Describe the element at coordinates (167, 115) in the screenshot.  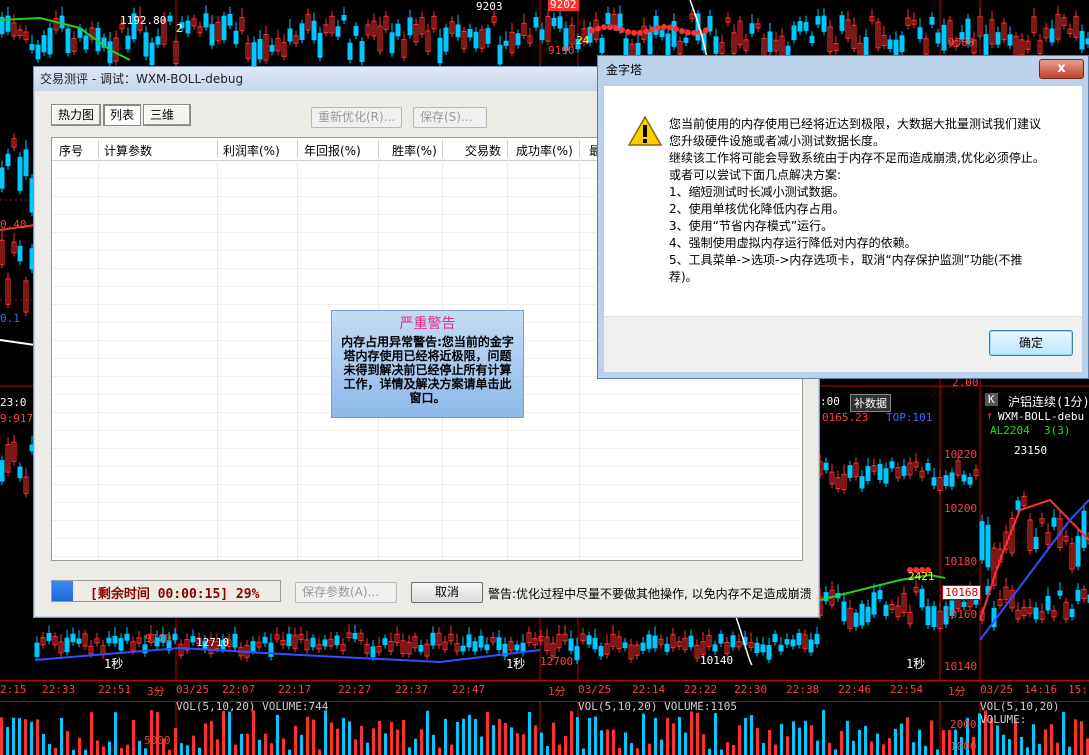
I see `tab-3d: 三维` at that location.